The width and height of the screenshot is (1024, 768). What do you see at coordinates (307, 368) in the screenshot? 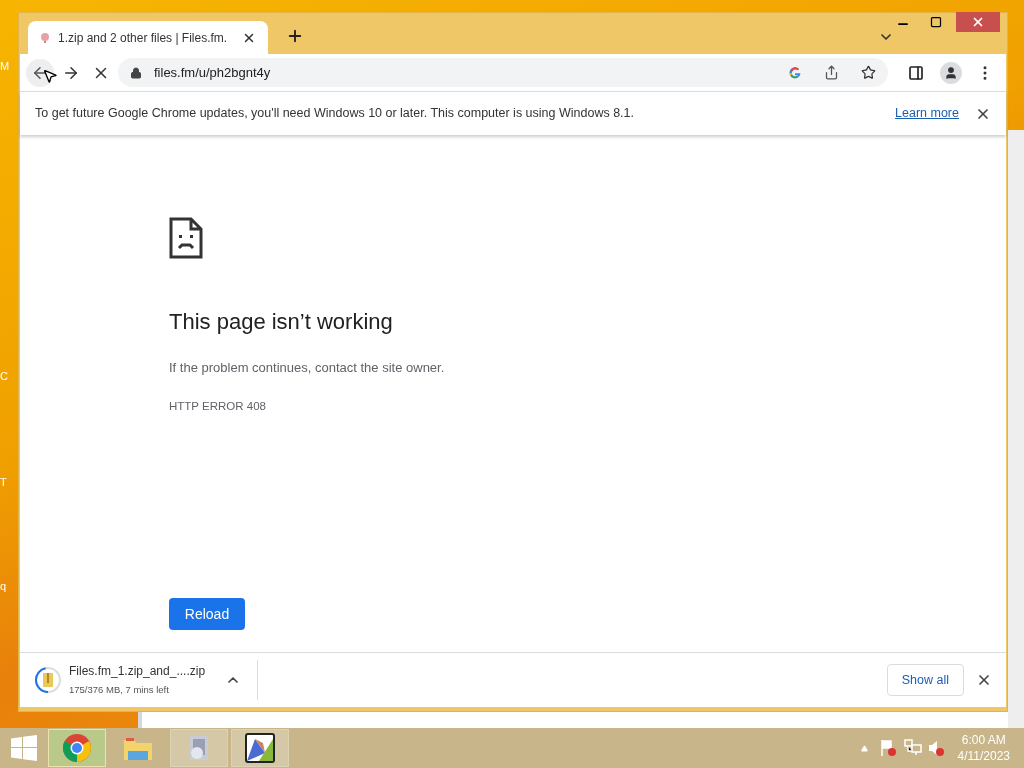
I see `error-message: If the problem continues, contact the site owner.` at bounding box center [307, 368].